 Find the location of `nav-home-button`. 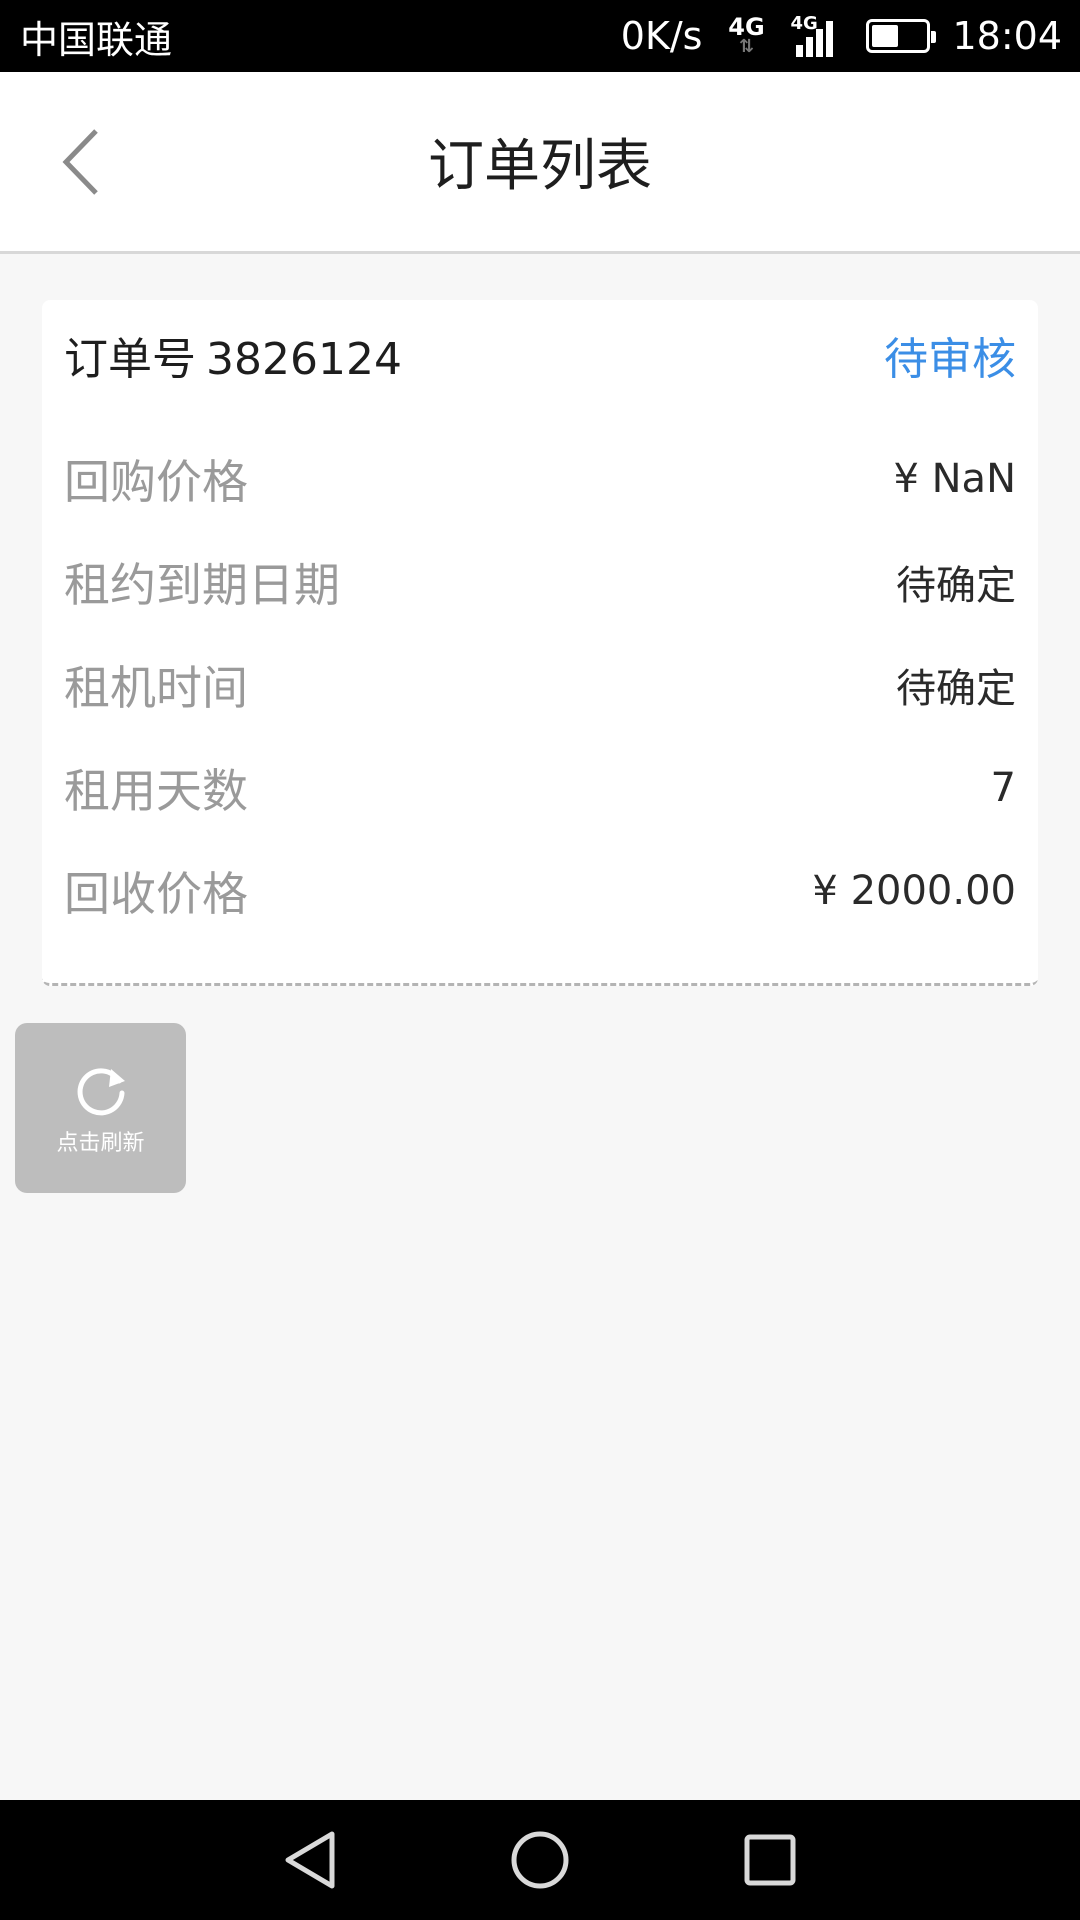

nav-home-button is located at coordinates (540, 1860).